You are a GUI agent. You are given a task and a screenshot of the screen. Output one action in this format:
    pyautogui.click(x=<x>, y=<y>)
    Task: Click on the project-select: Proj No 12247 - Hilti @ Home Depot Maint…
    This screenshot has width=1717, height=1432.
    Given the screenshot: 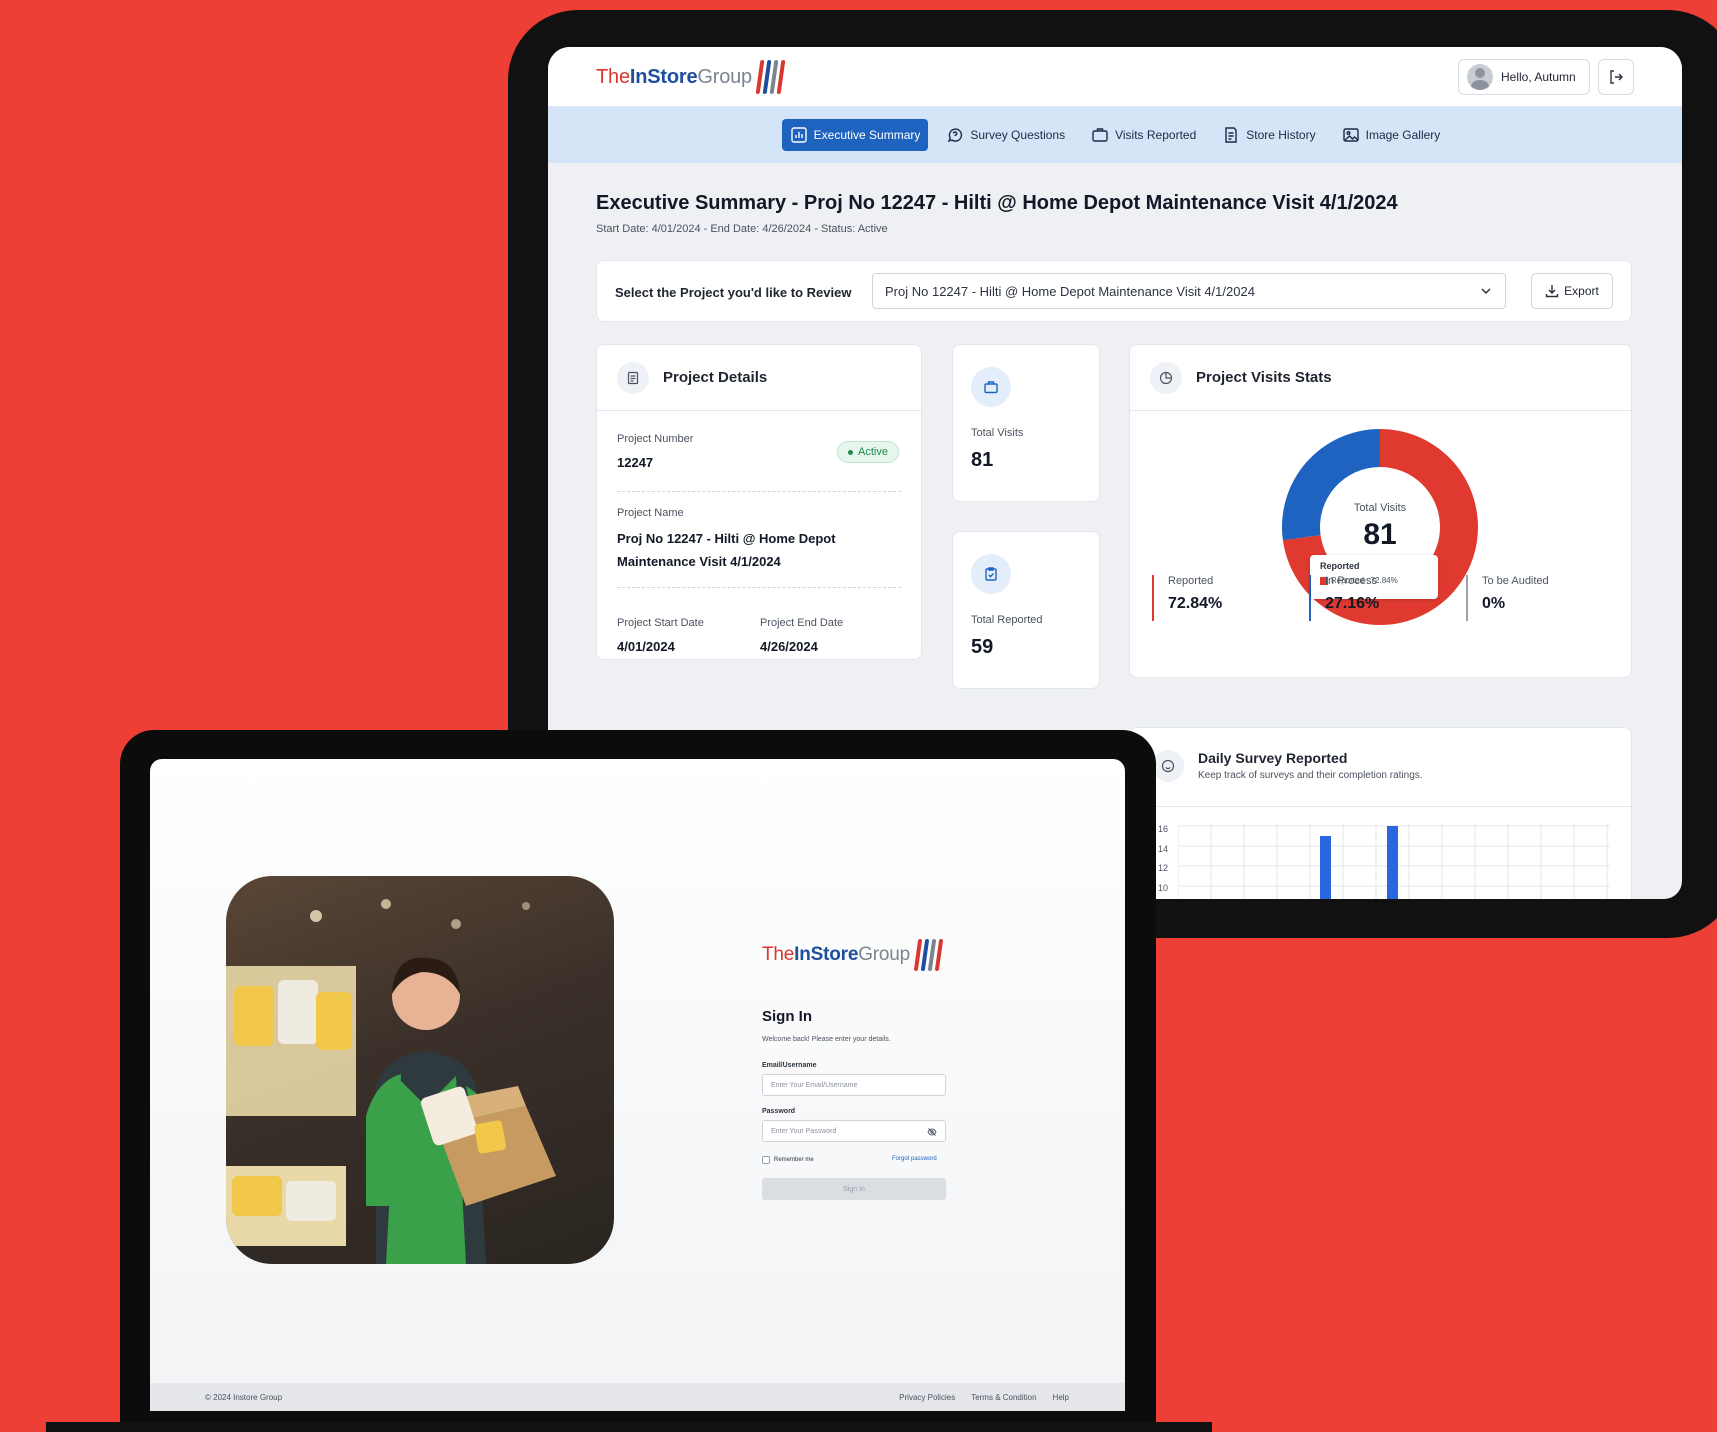 What is the action you would take?
    pyautogui.click(x=1189, y=291)
    